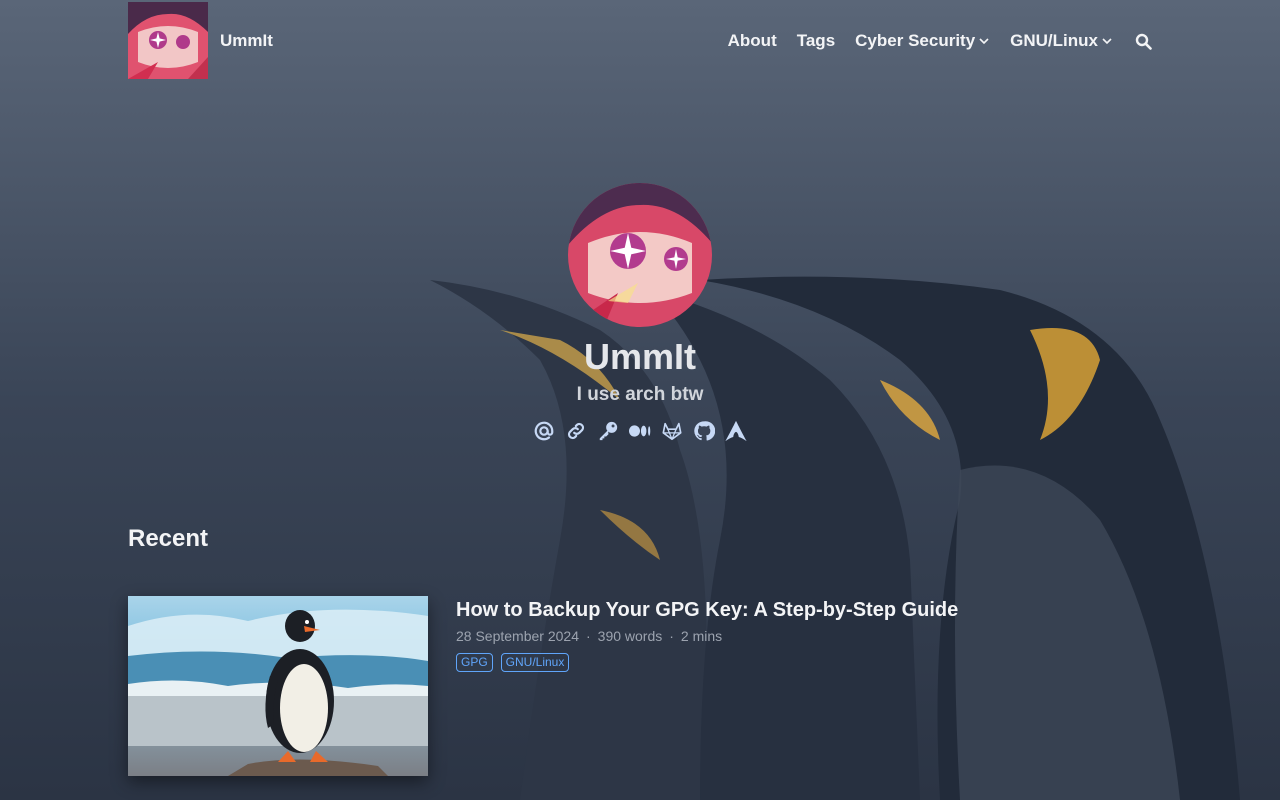  What do you see at coordinates (474, 662) in the screenshot?
I see `tag-gpg: GPG` at bounding box center [474, 662].